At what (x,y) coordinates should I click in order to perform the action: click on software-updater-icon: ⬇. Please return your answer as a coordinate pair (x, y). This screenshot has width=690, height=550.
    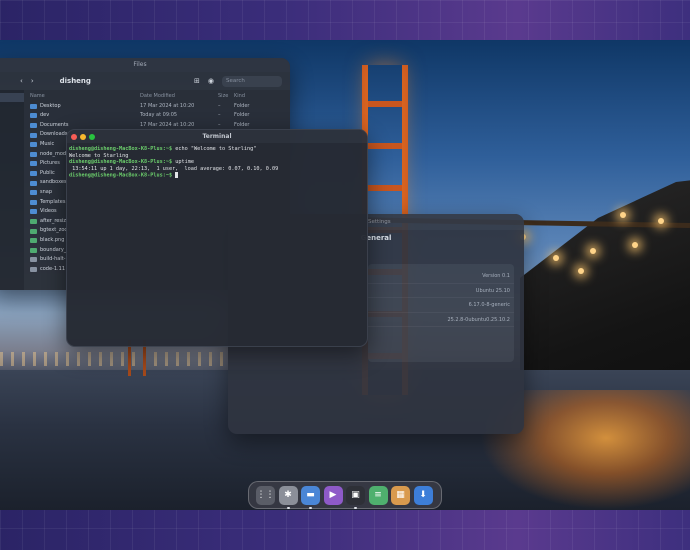
    Looking at the image, I should click on (423, 495).